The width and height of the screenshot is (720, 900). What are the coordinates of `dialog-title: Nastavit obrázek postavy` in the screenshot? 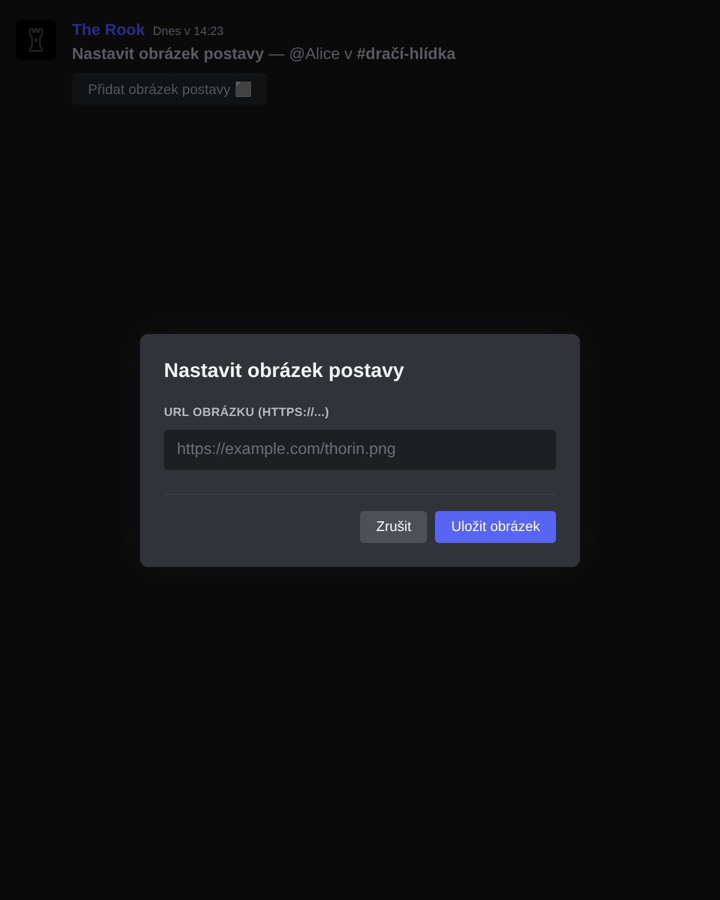 It's located at (285, 371).